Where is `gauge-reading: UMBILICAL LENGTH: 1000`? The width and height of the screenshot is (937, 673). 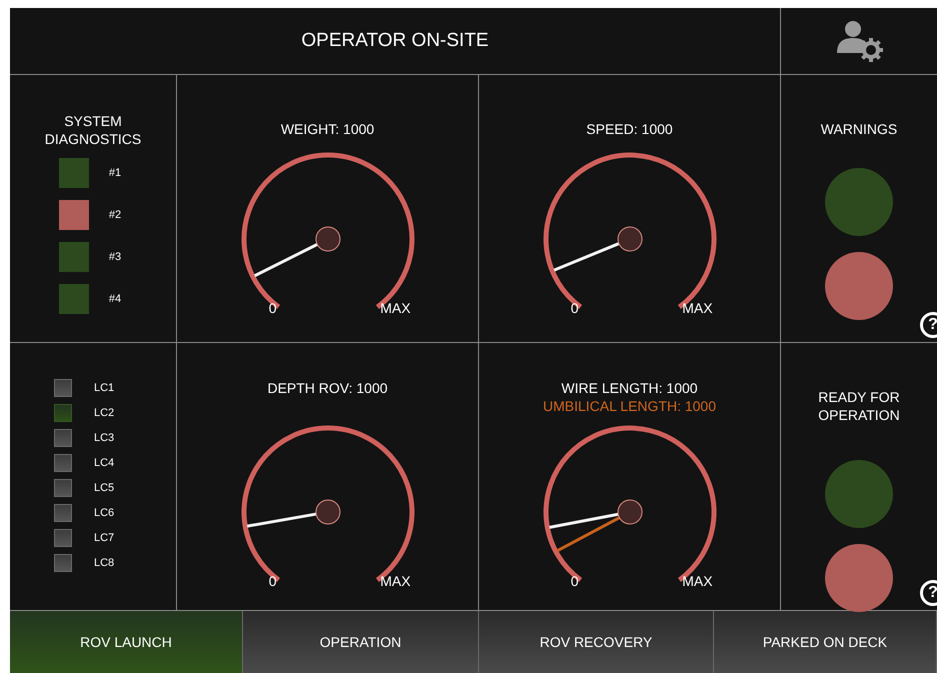
gauge-reading: UMBILICAL LENGTH: 1000 is located at coordinates (629, 406).